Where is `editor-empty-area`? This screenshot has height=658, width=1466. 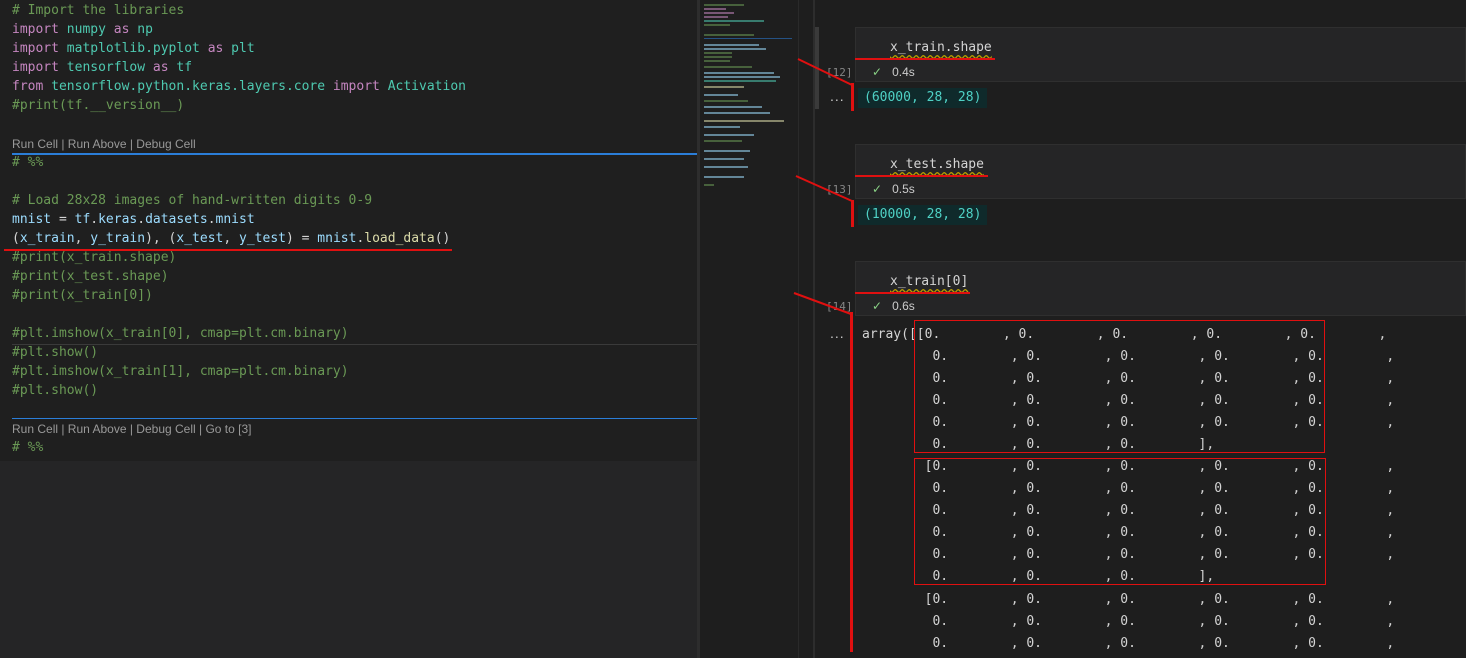 editor-empty-area is located at coordinates (348, 559).